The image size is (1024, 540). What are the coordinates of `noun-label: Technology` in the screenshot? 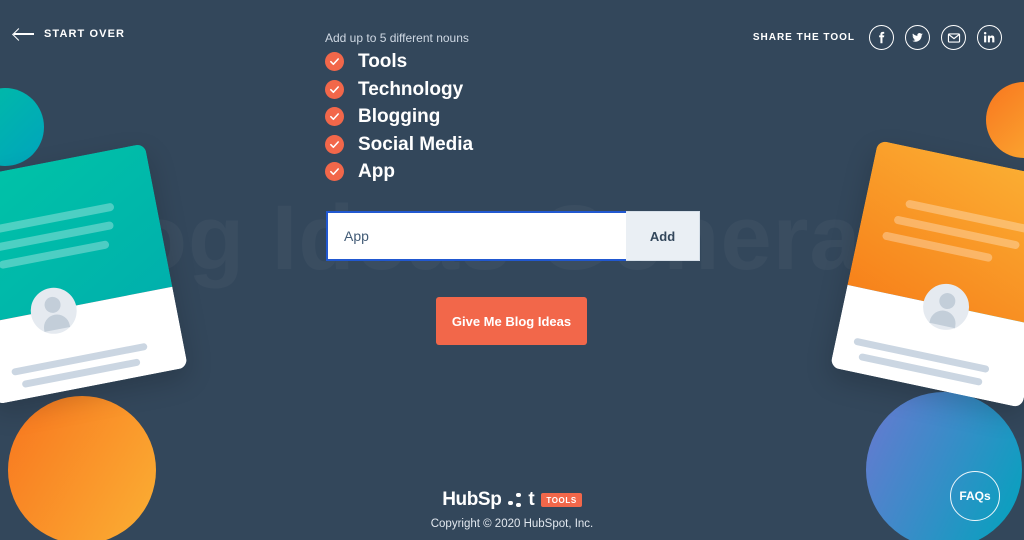 It's located at (411, 89).